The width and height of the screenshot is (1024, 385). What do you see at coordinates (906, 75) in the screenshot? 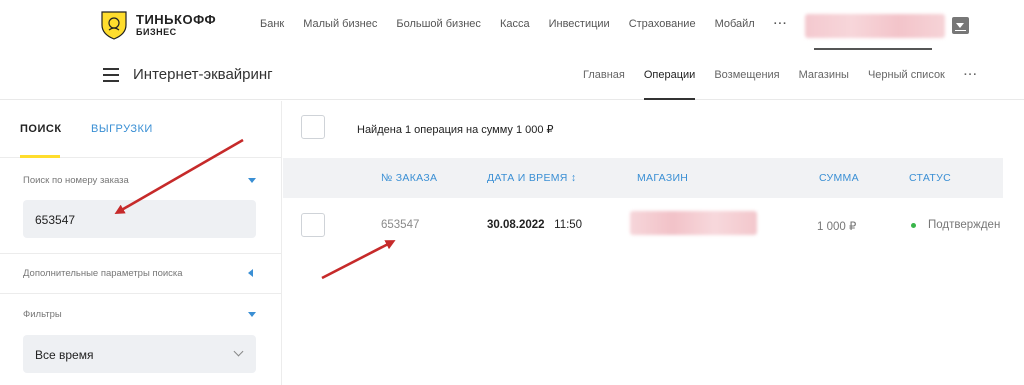
I see `tab-blacklist: Черный список` at bounding box center [906, 75].